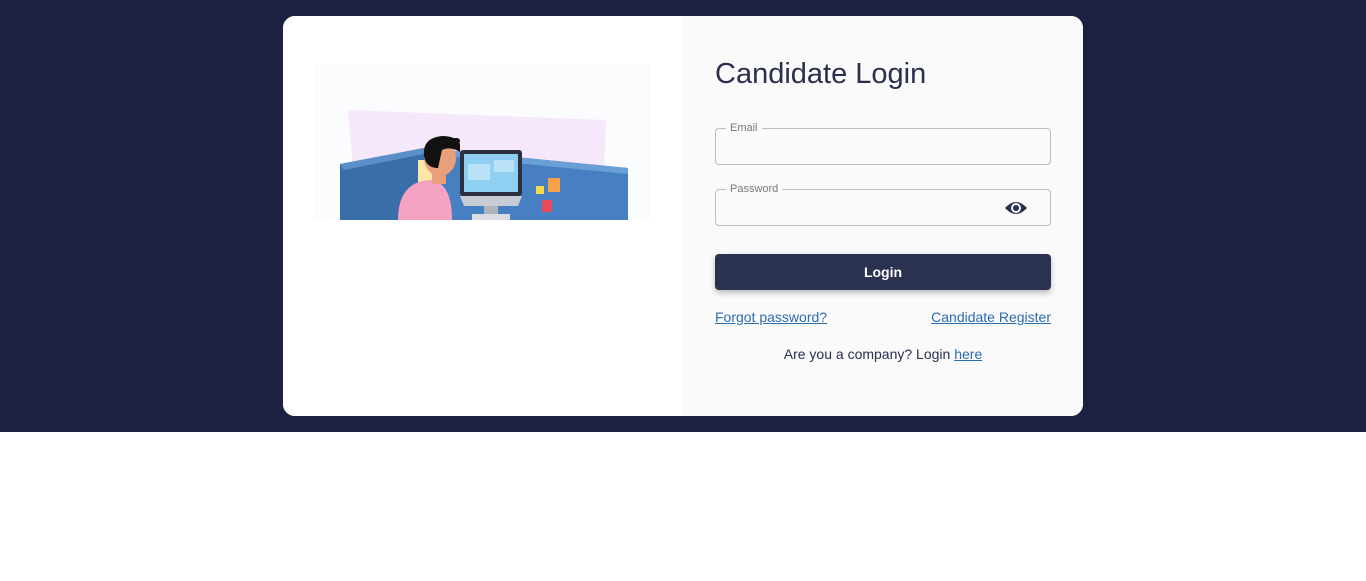  I want to click on login-button: Login, so click(883, 272).